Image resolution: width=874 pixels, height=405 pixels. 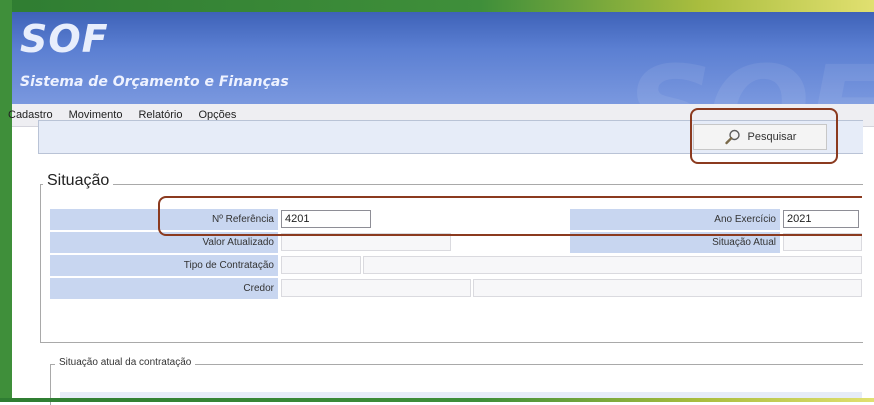 What do you see at coordinates (154, 82) in the screenshot?
I see `app-subtitle: Sistema de Orçamento e Finanças` at bounding box center [154, 82].